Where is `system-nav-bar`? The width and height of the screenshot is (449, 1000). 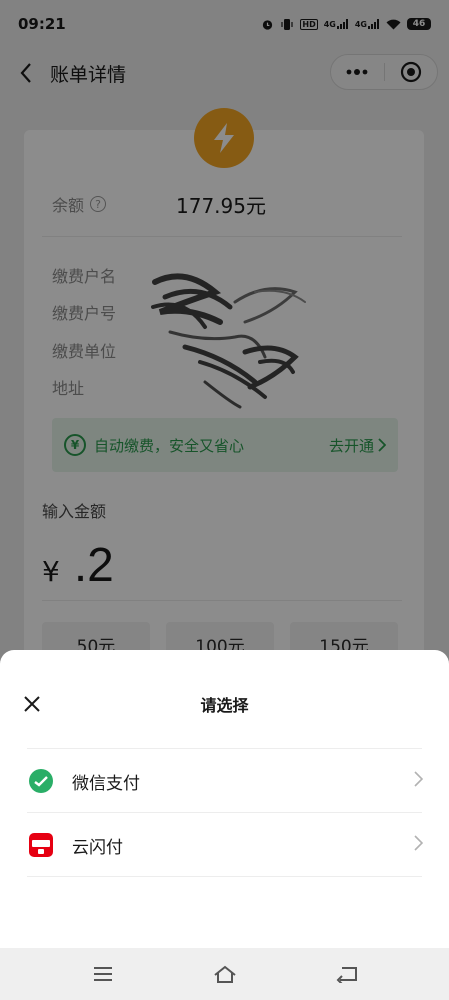
system-nav-bar is located at coordinates (224, 974).